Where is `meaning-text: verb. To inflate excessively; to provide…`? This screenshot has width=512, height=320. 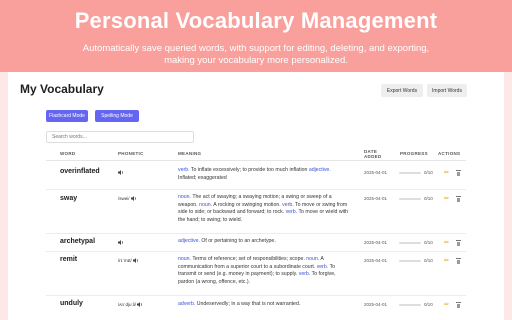 meaning-text: verb. To inflate excessively; to provide… is located at coordinates (264, 174).